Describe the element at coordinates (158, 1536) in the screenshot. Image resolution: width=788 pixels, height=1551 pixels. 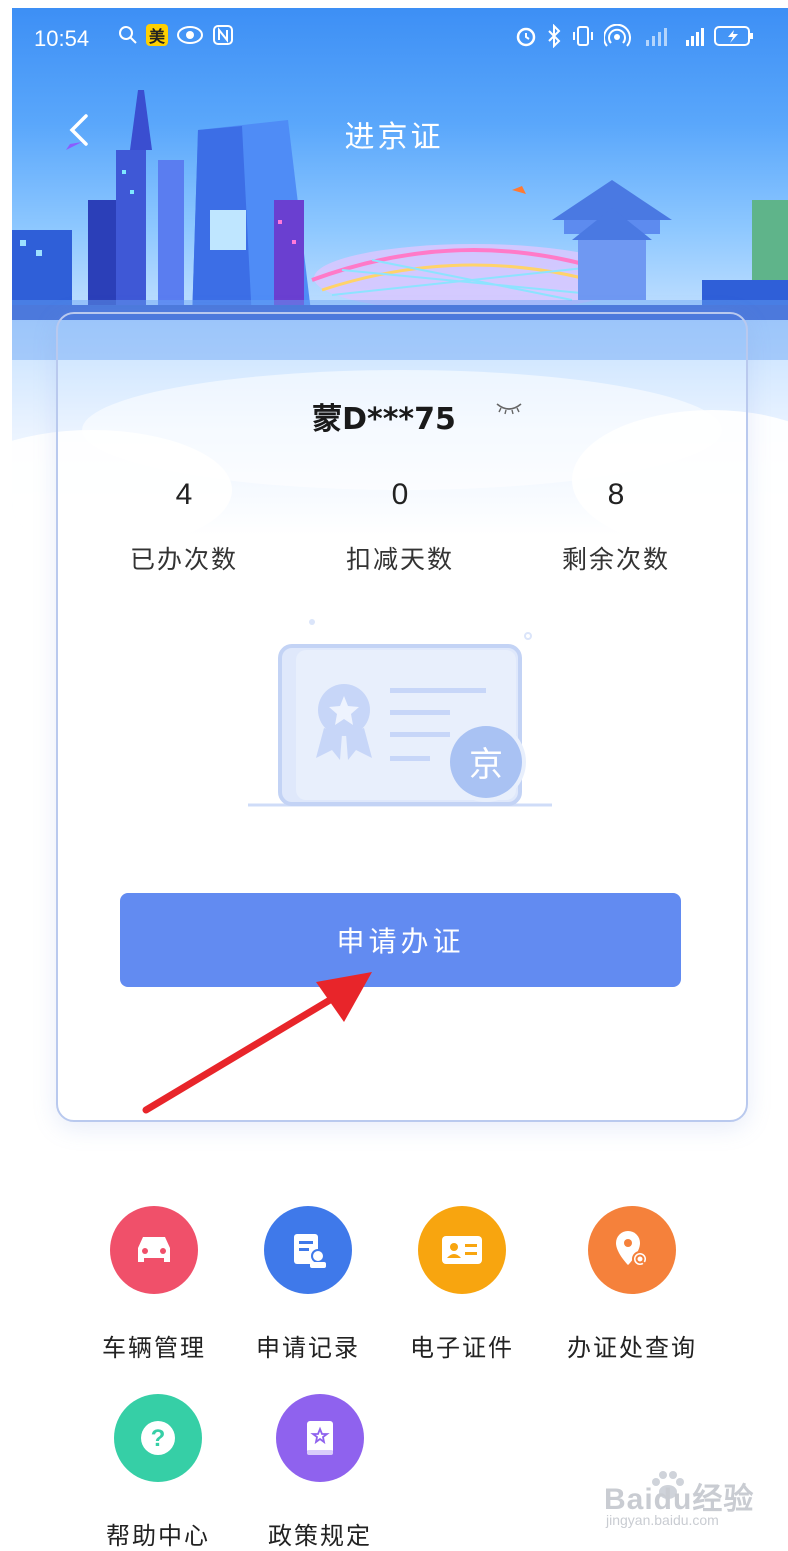
I see `menu-label: 帮助中心` at that location.